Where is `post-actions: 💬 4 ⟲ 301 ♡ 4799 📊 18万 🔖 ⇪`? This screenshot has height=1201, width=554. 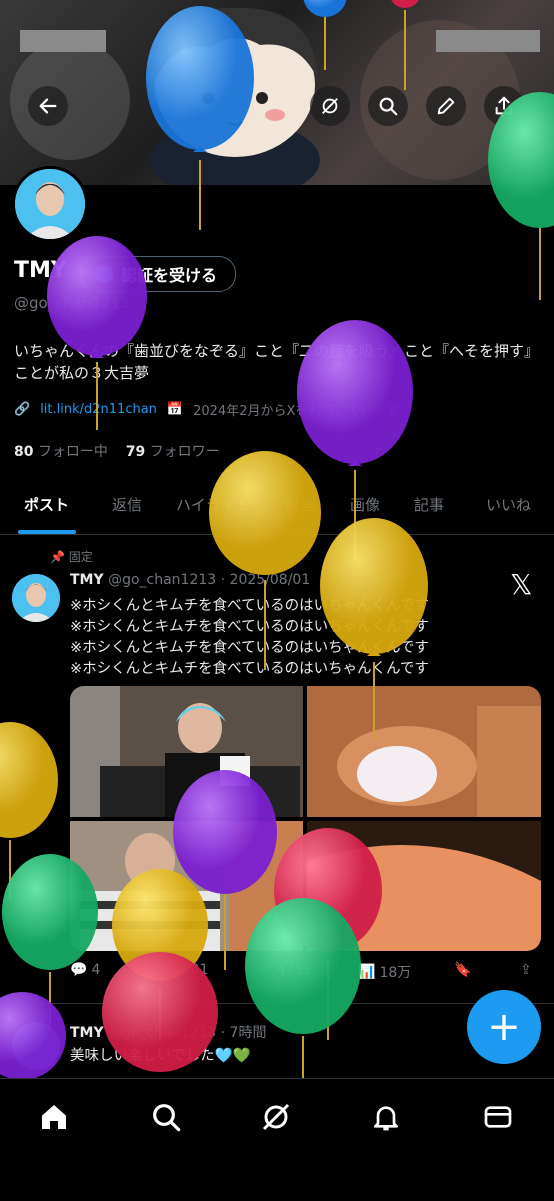 post-actions: 💬 4 ⟲ 301 ♡ 4799 📊 18万 🔖 ⇪ is located at coordinates (305, 974).